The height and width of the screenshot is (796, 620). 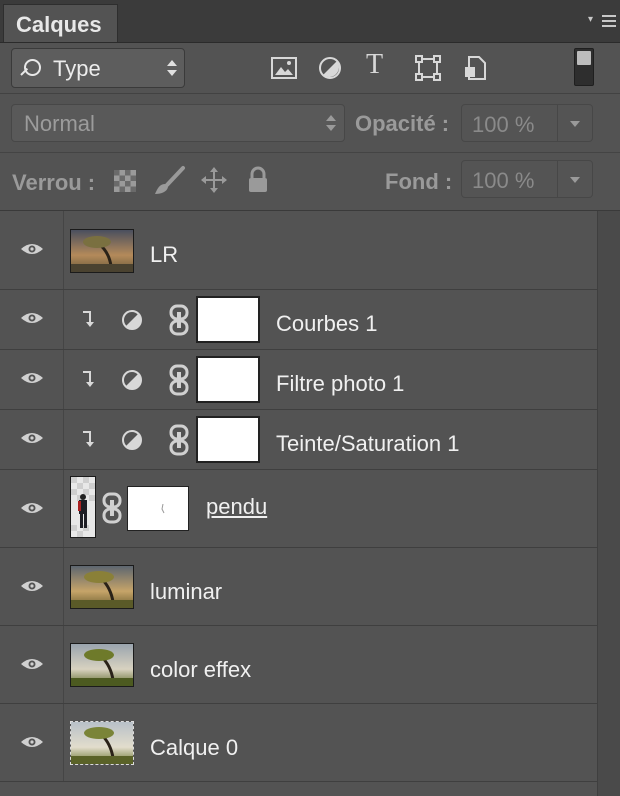 I want to click on fill-value: 100 %, so click(x=503, y=180).